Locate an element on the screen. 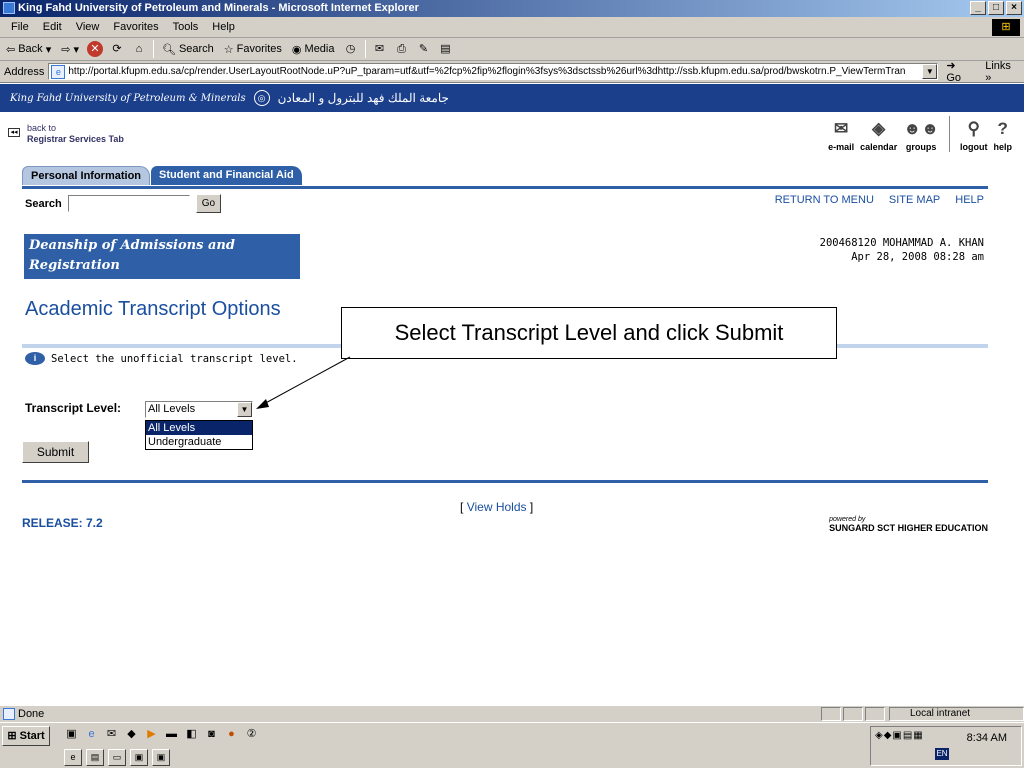 This screenshot has height=768, width=1024. tab-personal-information: Personal Information is located at coordinates (86, 175).